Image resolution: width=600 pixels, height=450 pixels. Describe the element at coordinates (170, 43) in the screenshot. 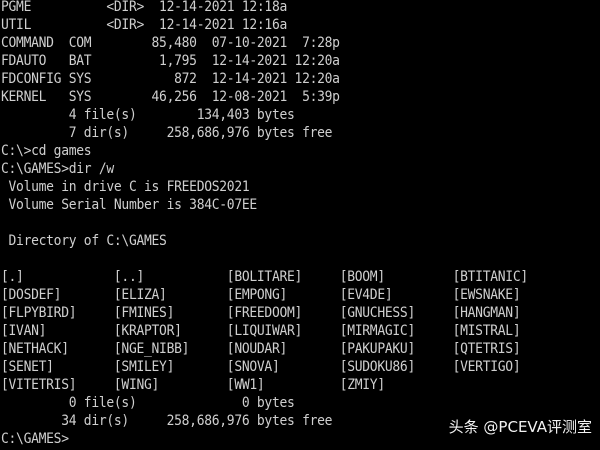

I see `terminal-line-file-command: COMMAND COM 85,480 07-10-2021 7:28p` at that location.